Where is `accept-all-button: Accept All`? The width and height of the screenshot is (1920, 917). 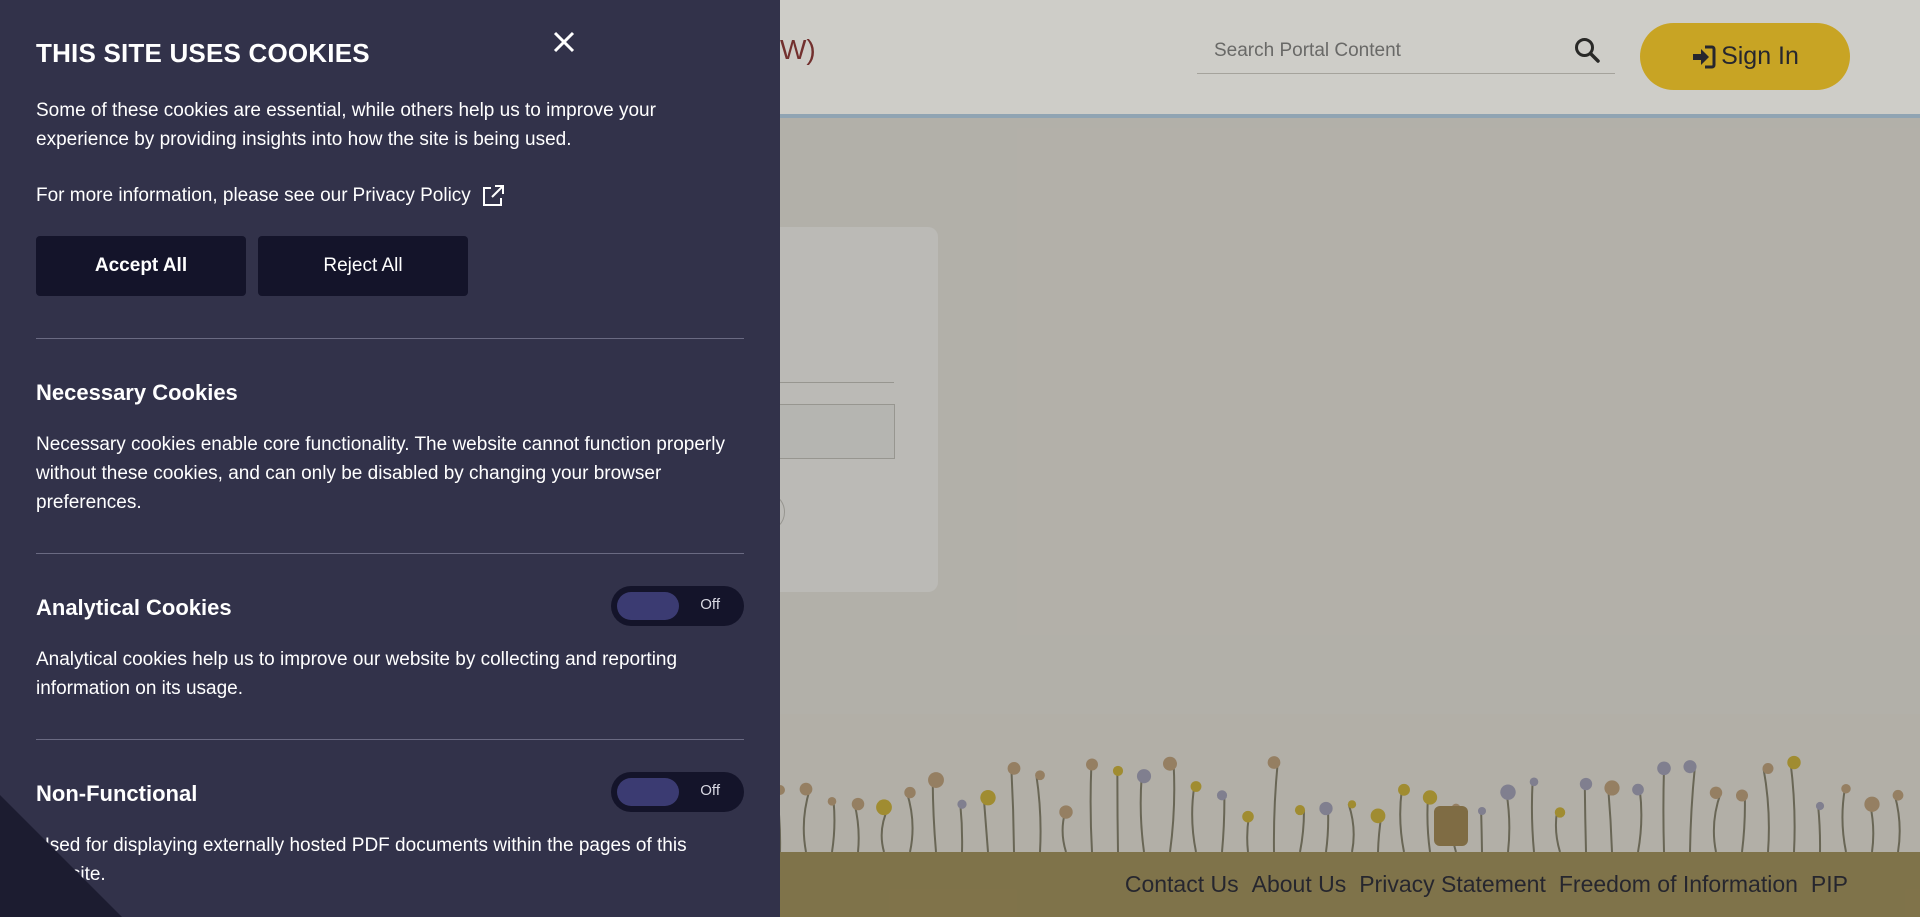
accept-all-button: Accept All is located at coordinates (141, 266).